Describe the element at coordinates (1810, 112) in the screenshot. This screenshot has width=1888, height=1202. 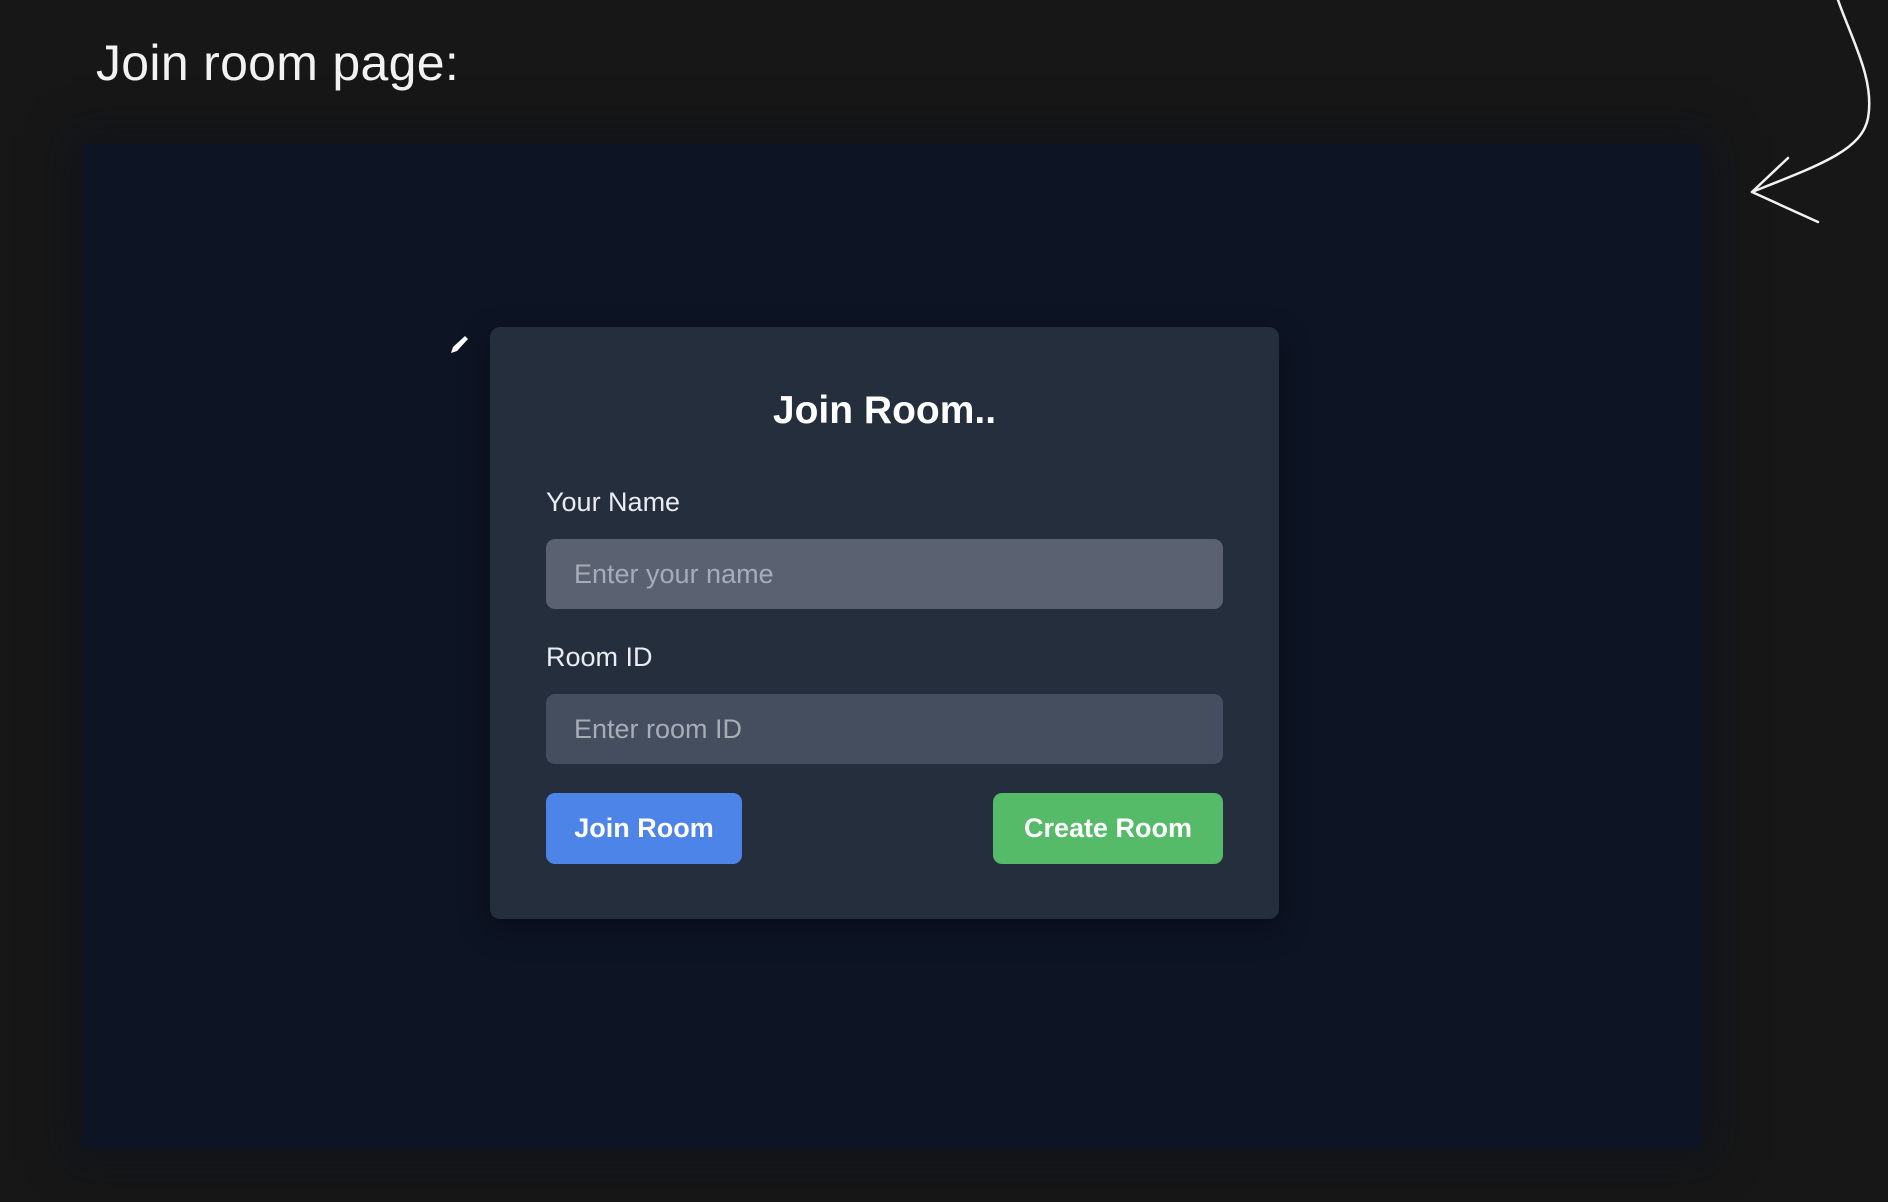
I see `curved-arrow-icon` at that location.